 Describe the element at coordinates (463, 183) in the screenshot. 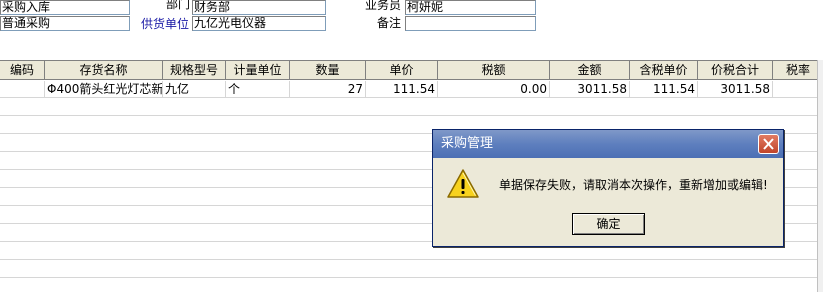

I see `warning-icon` at that location.